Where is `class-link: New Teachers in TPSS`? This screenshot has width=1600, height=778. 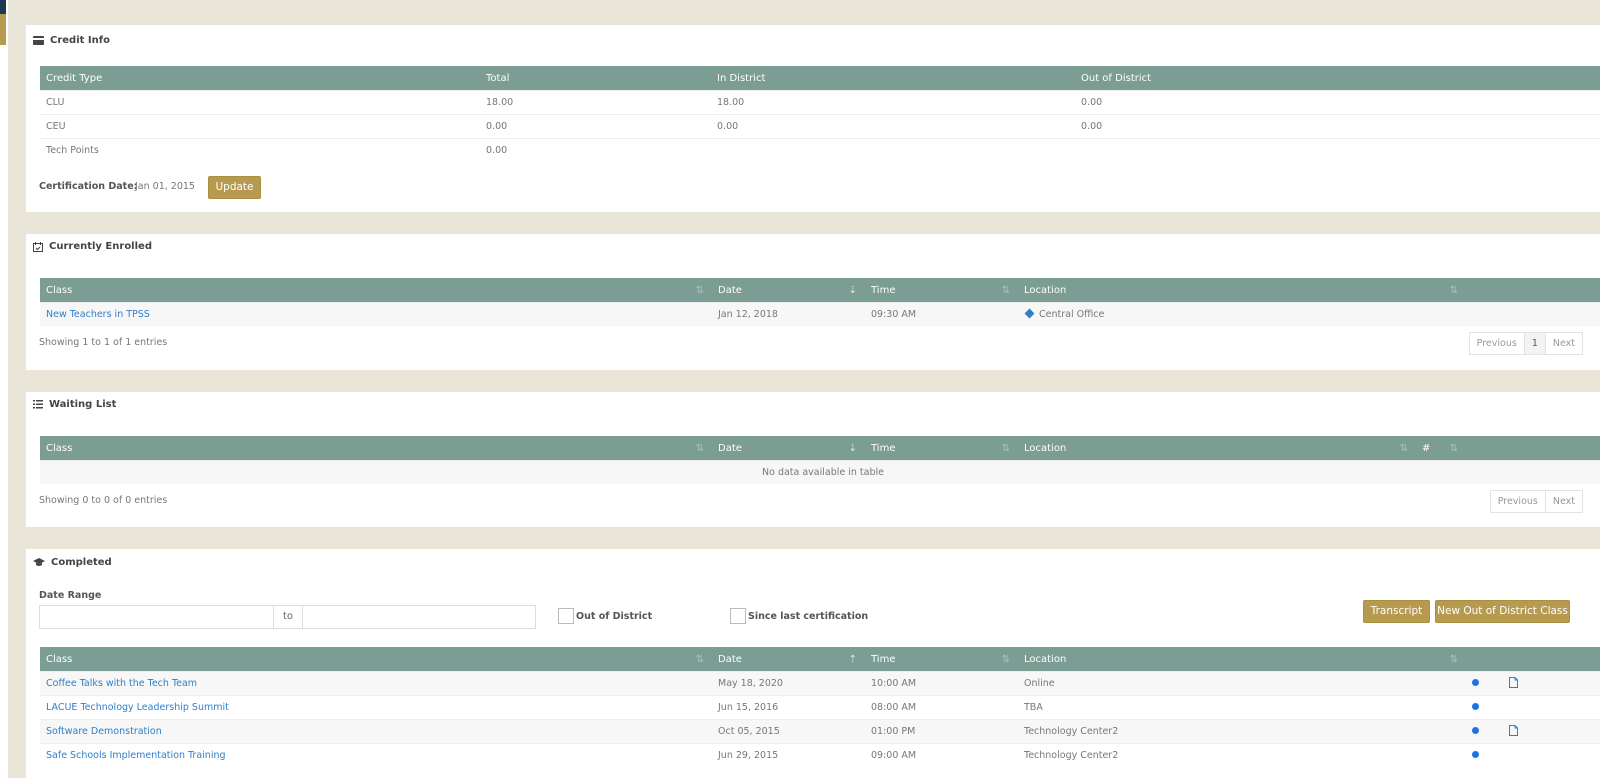 class-link: New Teachers in TPSS is located at coordinates (98, 314).